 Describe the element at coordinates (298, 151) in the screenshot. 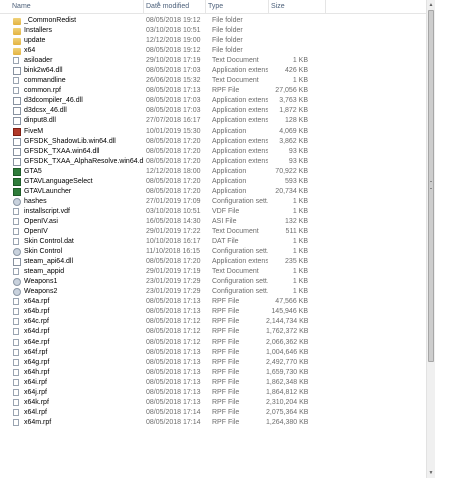

I see `file-size: 93 KB` at that location.